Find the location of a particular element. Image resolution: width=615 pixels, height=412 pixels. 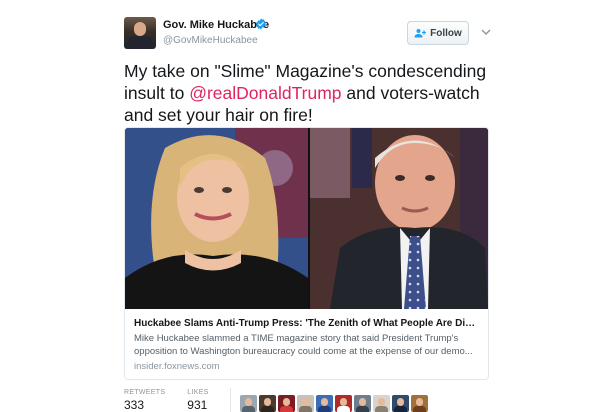

anchor-portrait-illustration is located at coordinates (216, 218).